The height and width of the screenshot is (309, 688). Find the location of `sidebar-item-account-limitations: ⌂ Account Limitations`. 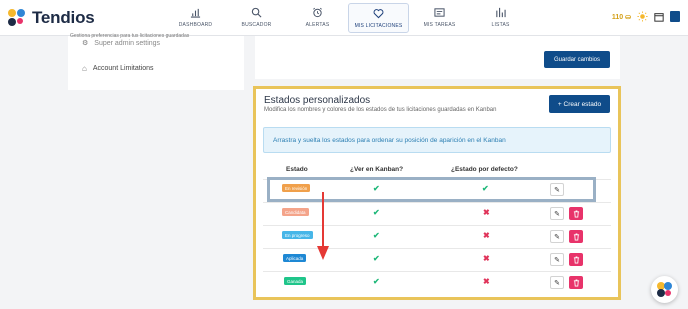

sidebar-item-account-limitations: ⌂ Account Limitations is located at coordinates (118, 68).